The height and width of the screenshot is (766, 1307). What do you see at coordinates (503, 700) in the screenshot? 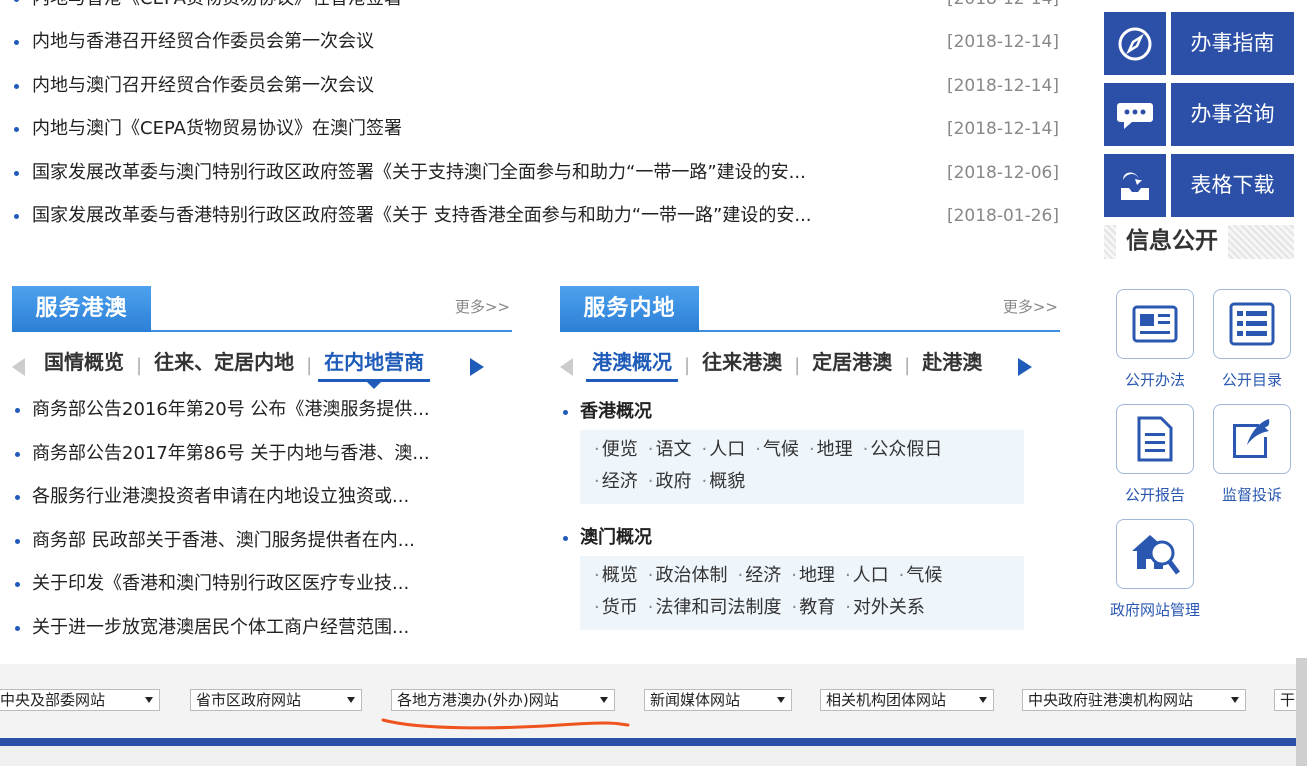
I see `select-local-hk-macau-office: 各地方港澳办(外办)网站` at bounding box center [503, 700].